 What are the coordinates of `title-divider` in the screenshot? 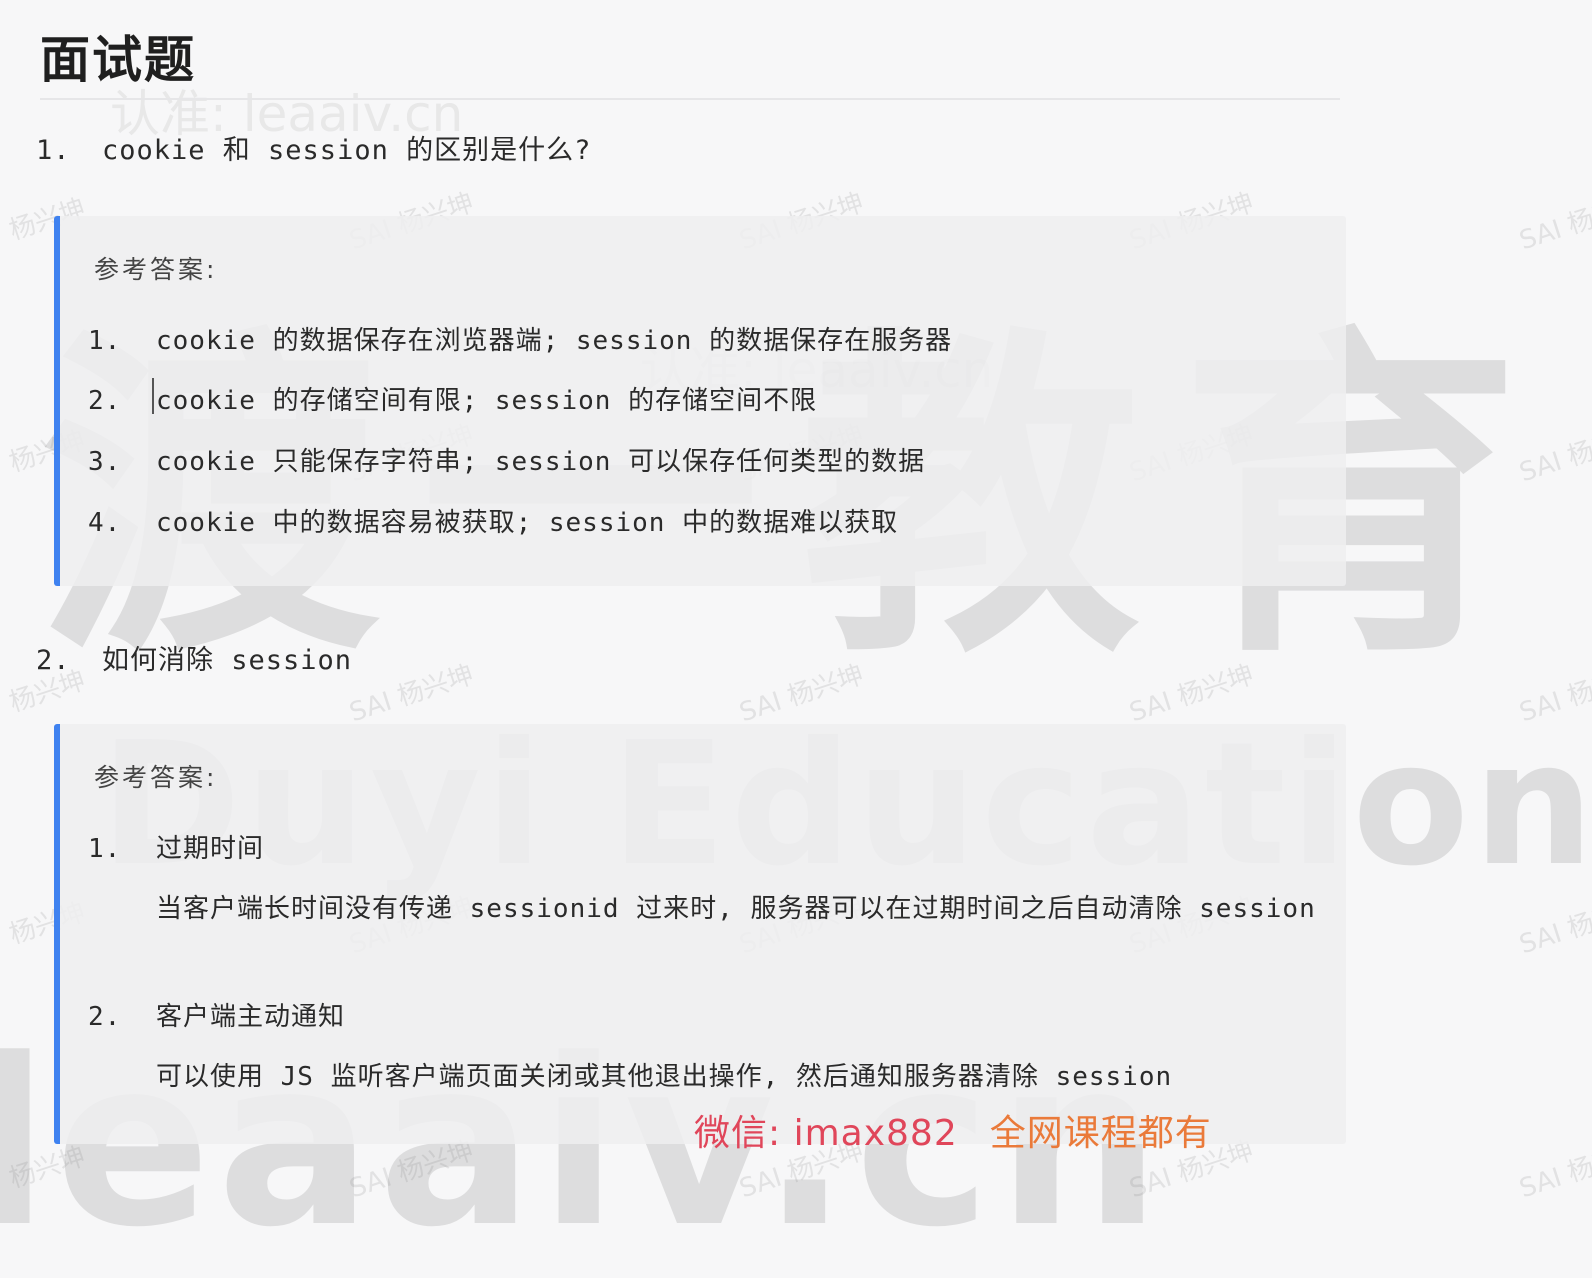 It's located at (690, 99).